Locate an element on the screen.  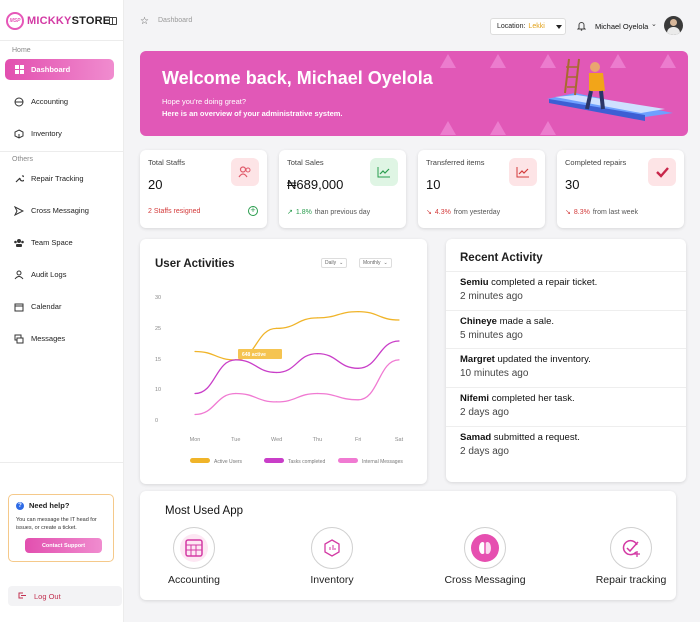
help-title: Need help? is located at coordinates (49, 505).